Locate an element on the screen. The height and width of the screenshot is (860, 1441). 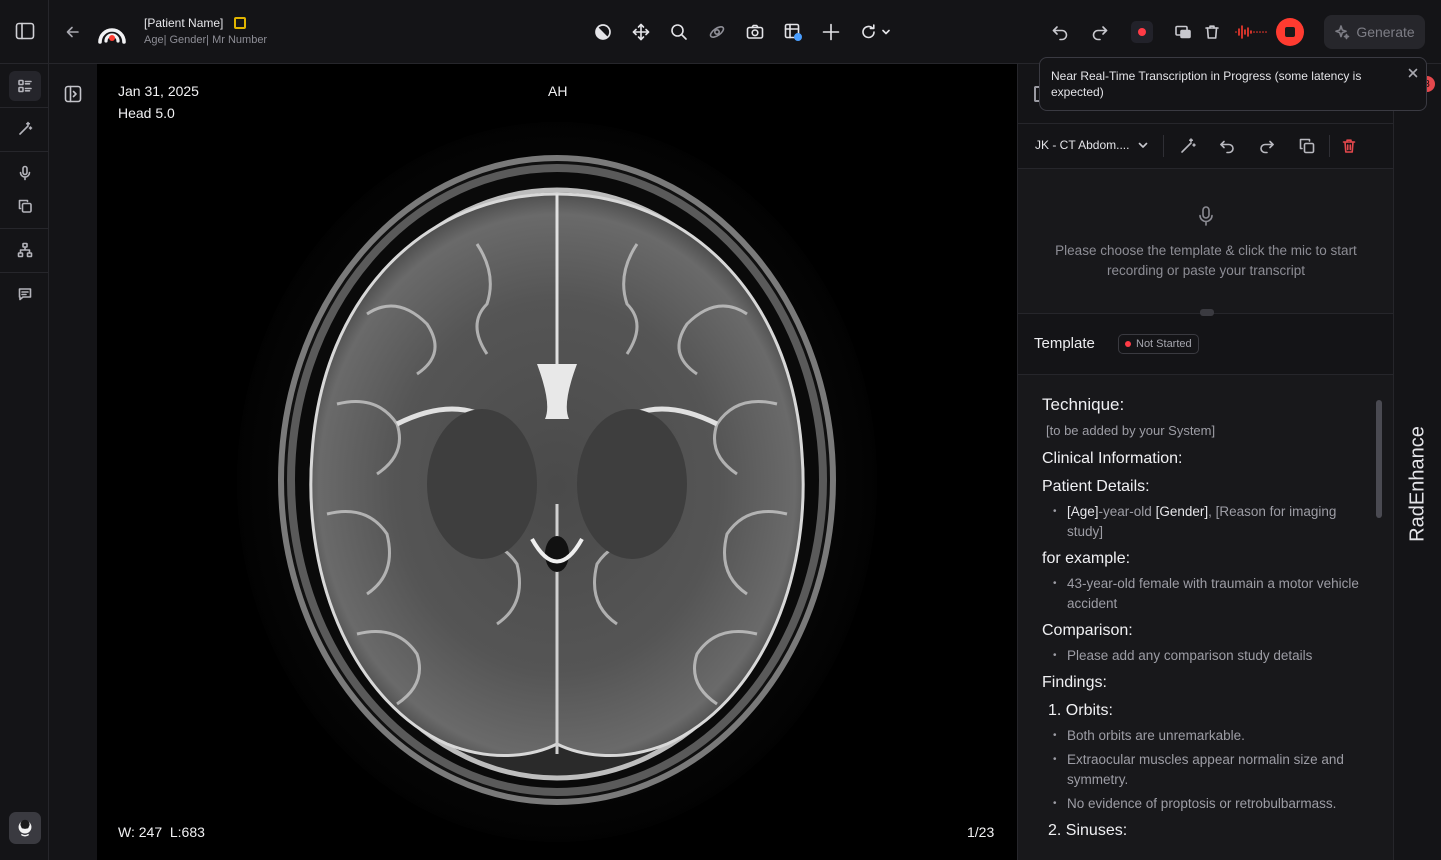
orbits-heading: 1. Orbits: is located at coordinates (1080, 710).